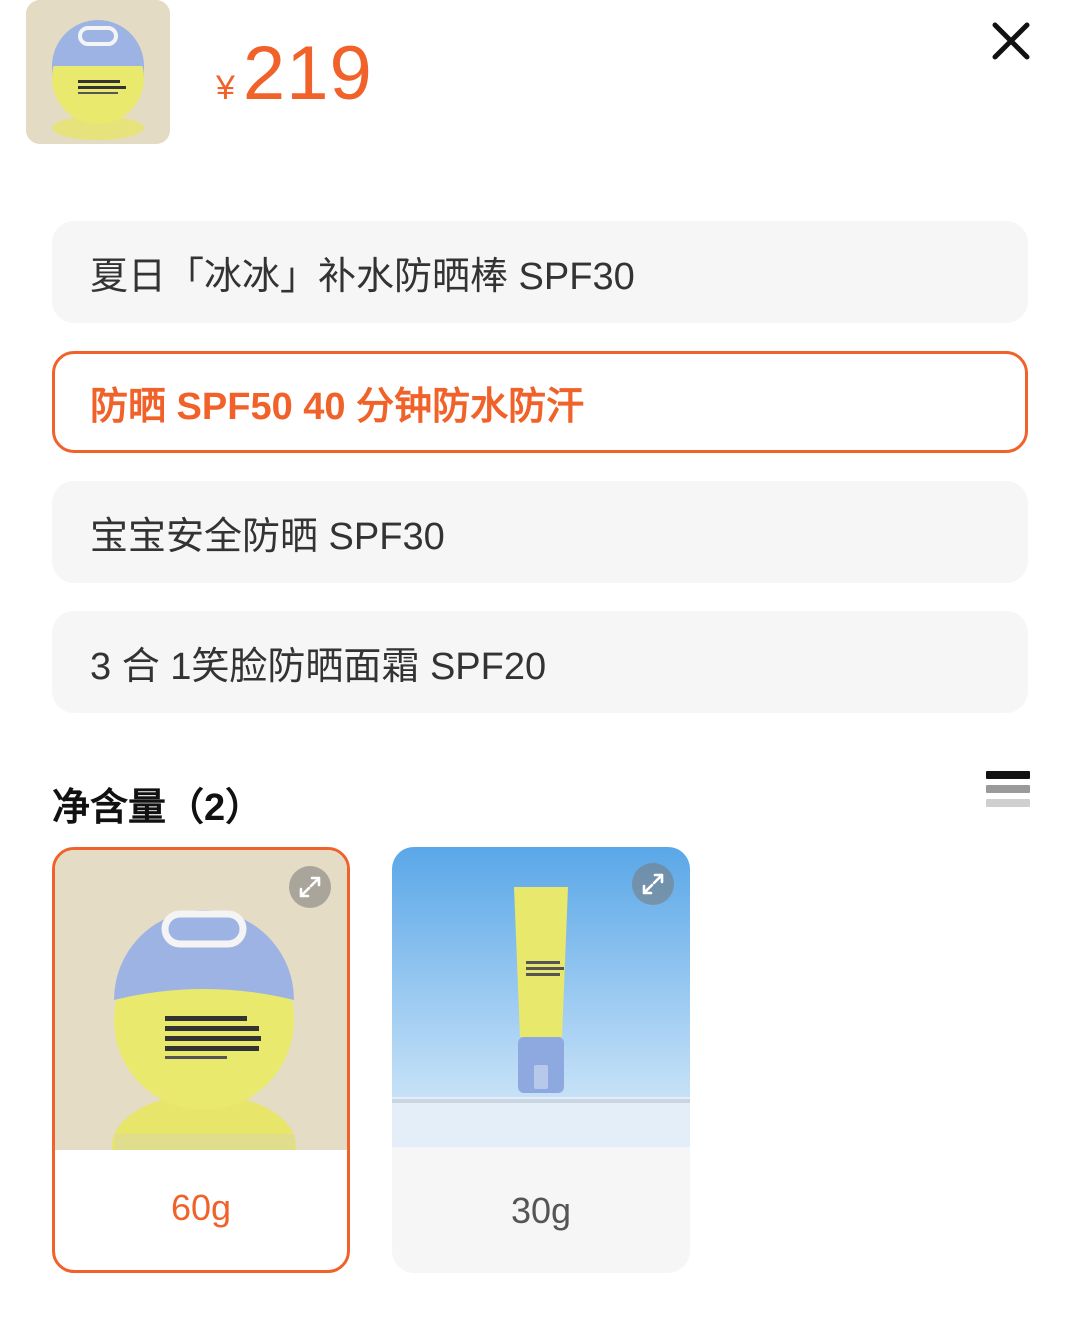  Describe the element at coordinates (158, 808) in the screenshot. I see `size-section-title: 净含量（2）` at that location.